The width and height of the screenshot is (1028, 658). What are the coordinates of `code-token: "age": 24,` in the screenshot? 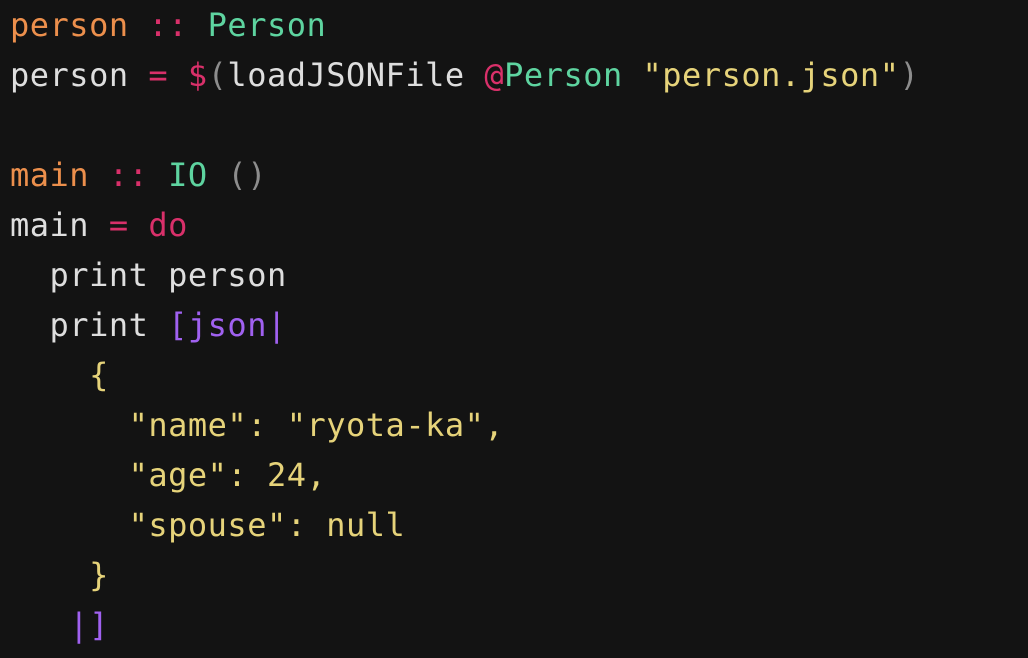 It's located at (168, 475).